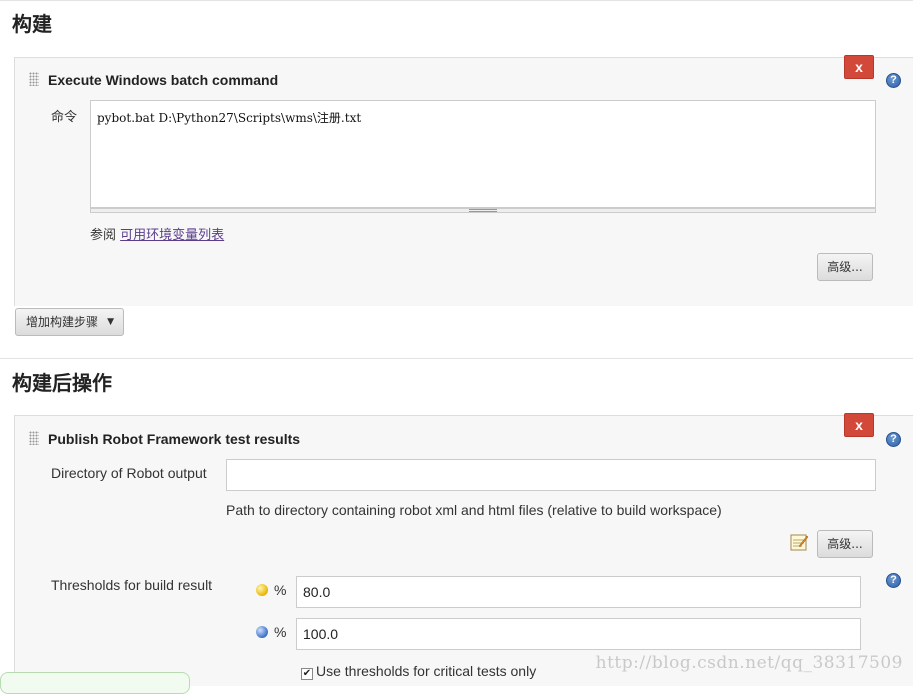  What do you see at coordinates (110, 322) in the screenshot?
I see `dropdown-caret-icon: ▼` at bounding box center [110, 322].